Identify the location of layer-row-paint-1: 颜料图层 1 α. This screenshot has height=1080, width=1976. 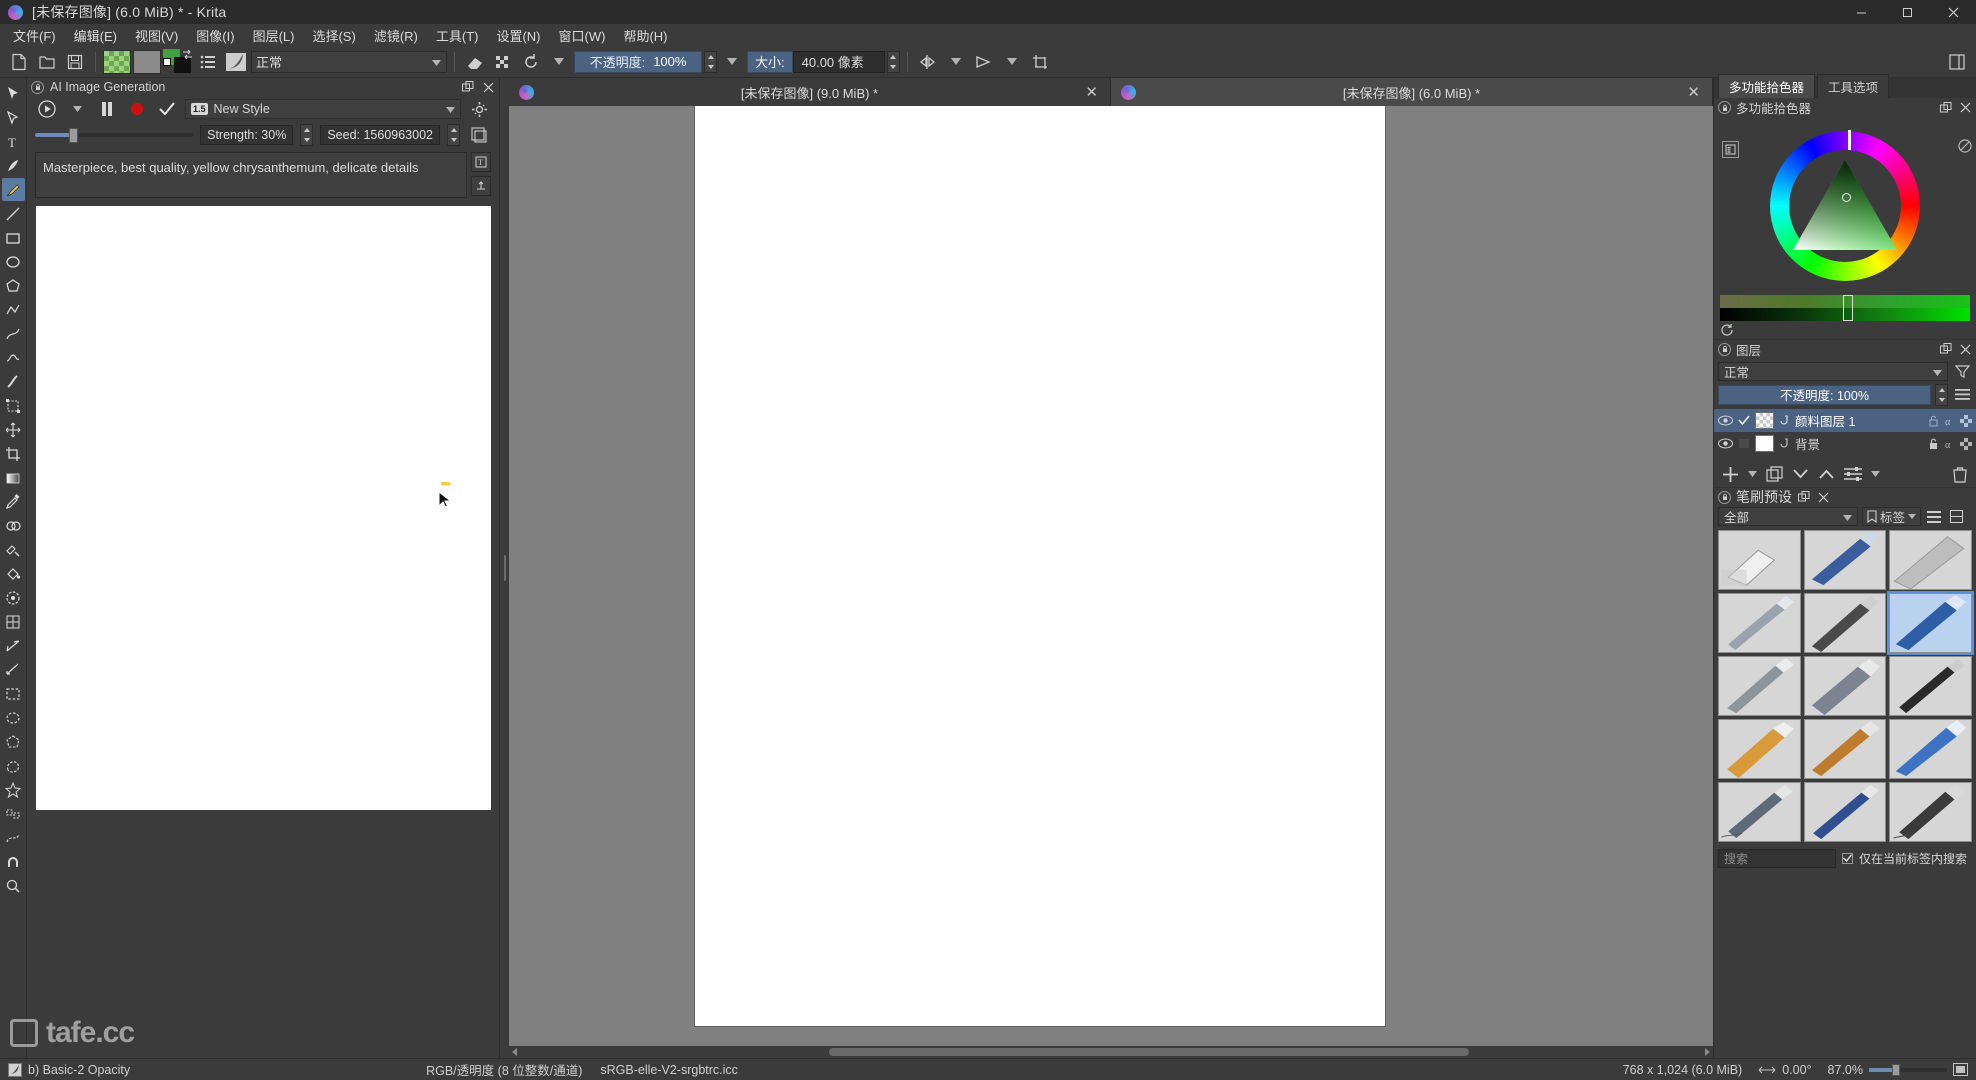
(1845, 420).